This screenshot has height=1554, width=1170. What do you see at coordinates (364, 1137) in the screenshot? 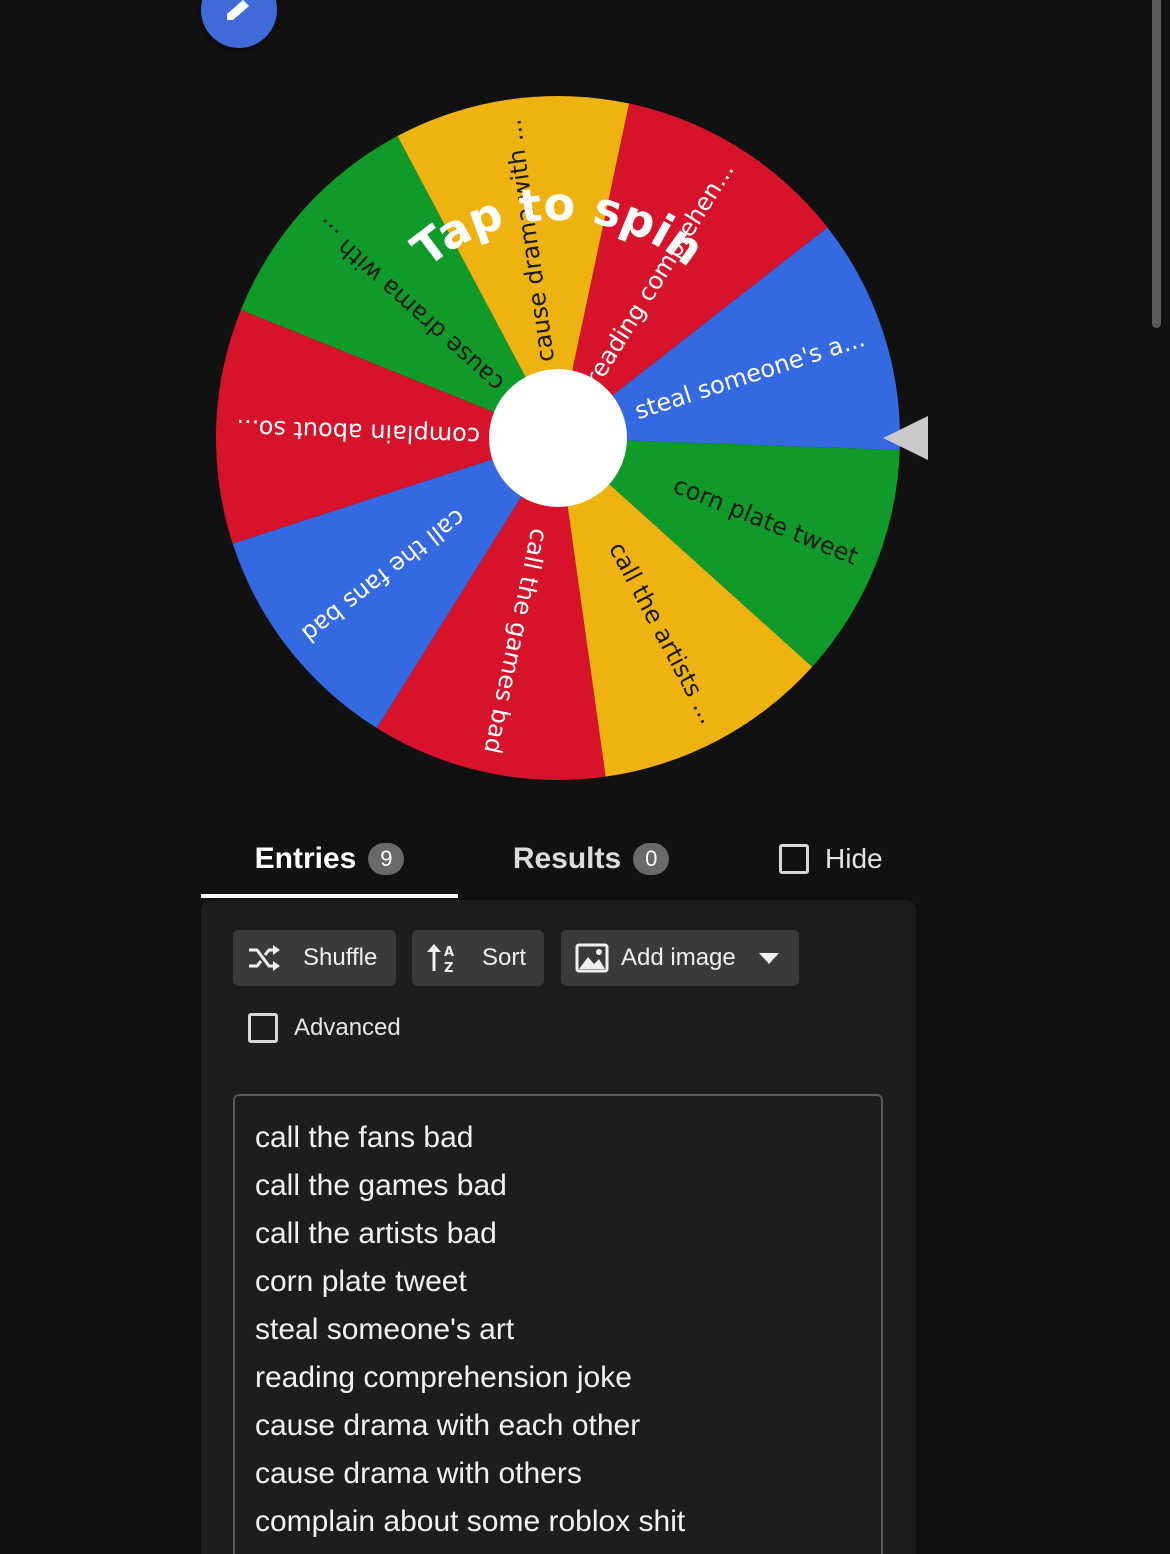
I see `entry-line: call the fans bad` at bounding box center [364, 1137].